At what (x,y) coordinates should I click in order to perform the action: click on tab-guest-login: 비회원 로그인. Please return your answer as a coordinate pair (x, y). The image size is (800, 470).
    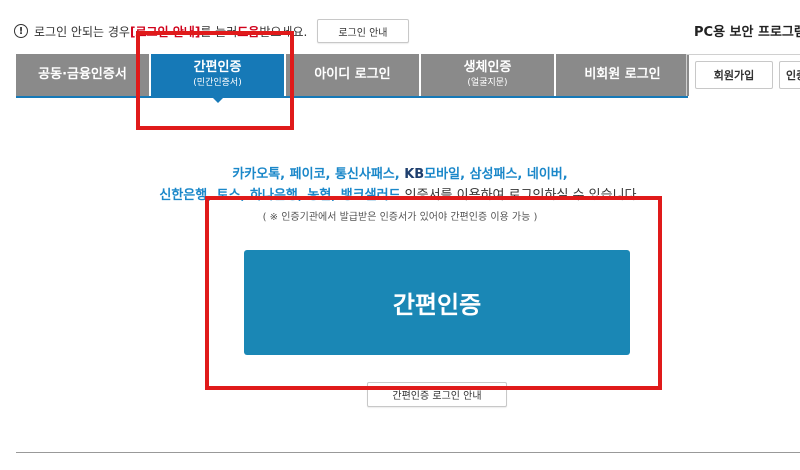
    Looking at the image, I should click on (622, 75).